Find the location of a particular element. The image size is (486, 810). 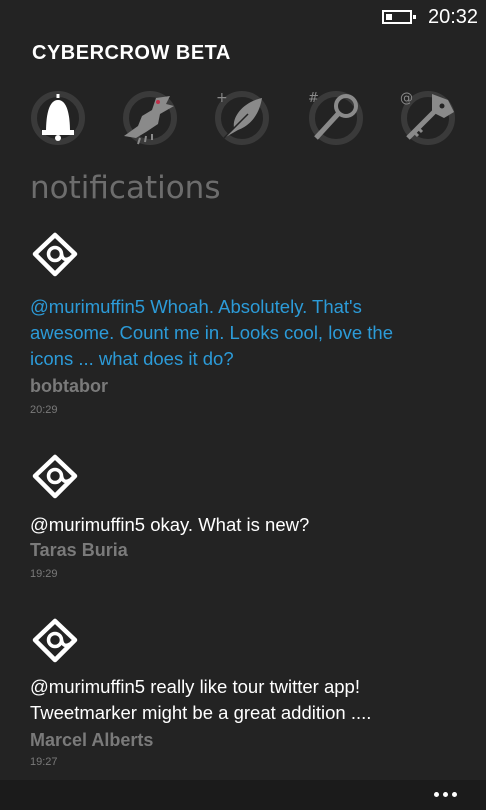

notification-author: Marcel Alberts is located at coordinates (92, 740).